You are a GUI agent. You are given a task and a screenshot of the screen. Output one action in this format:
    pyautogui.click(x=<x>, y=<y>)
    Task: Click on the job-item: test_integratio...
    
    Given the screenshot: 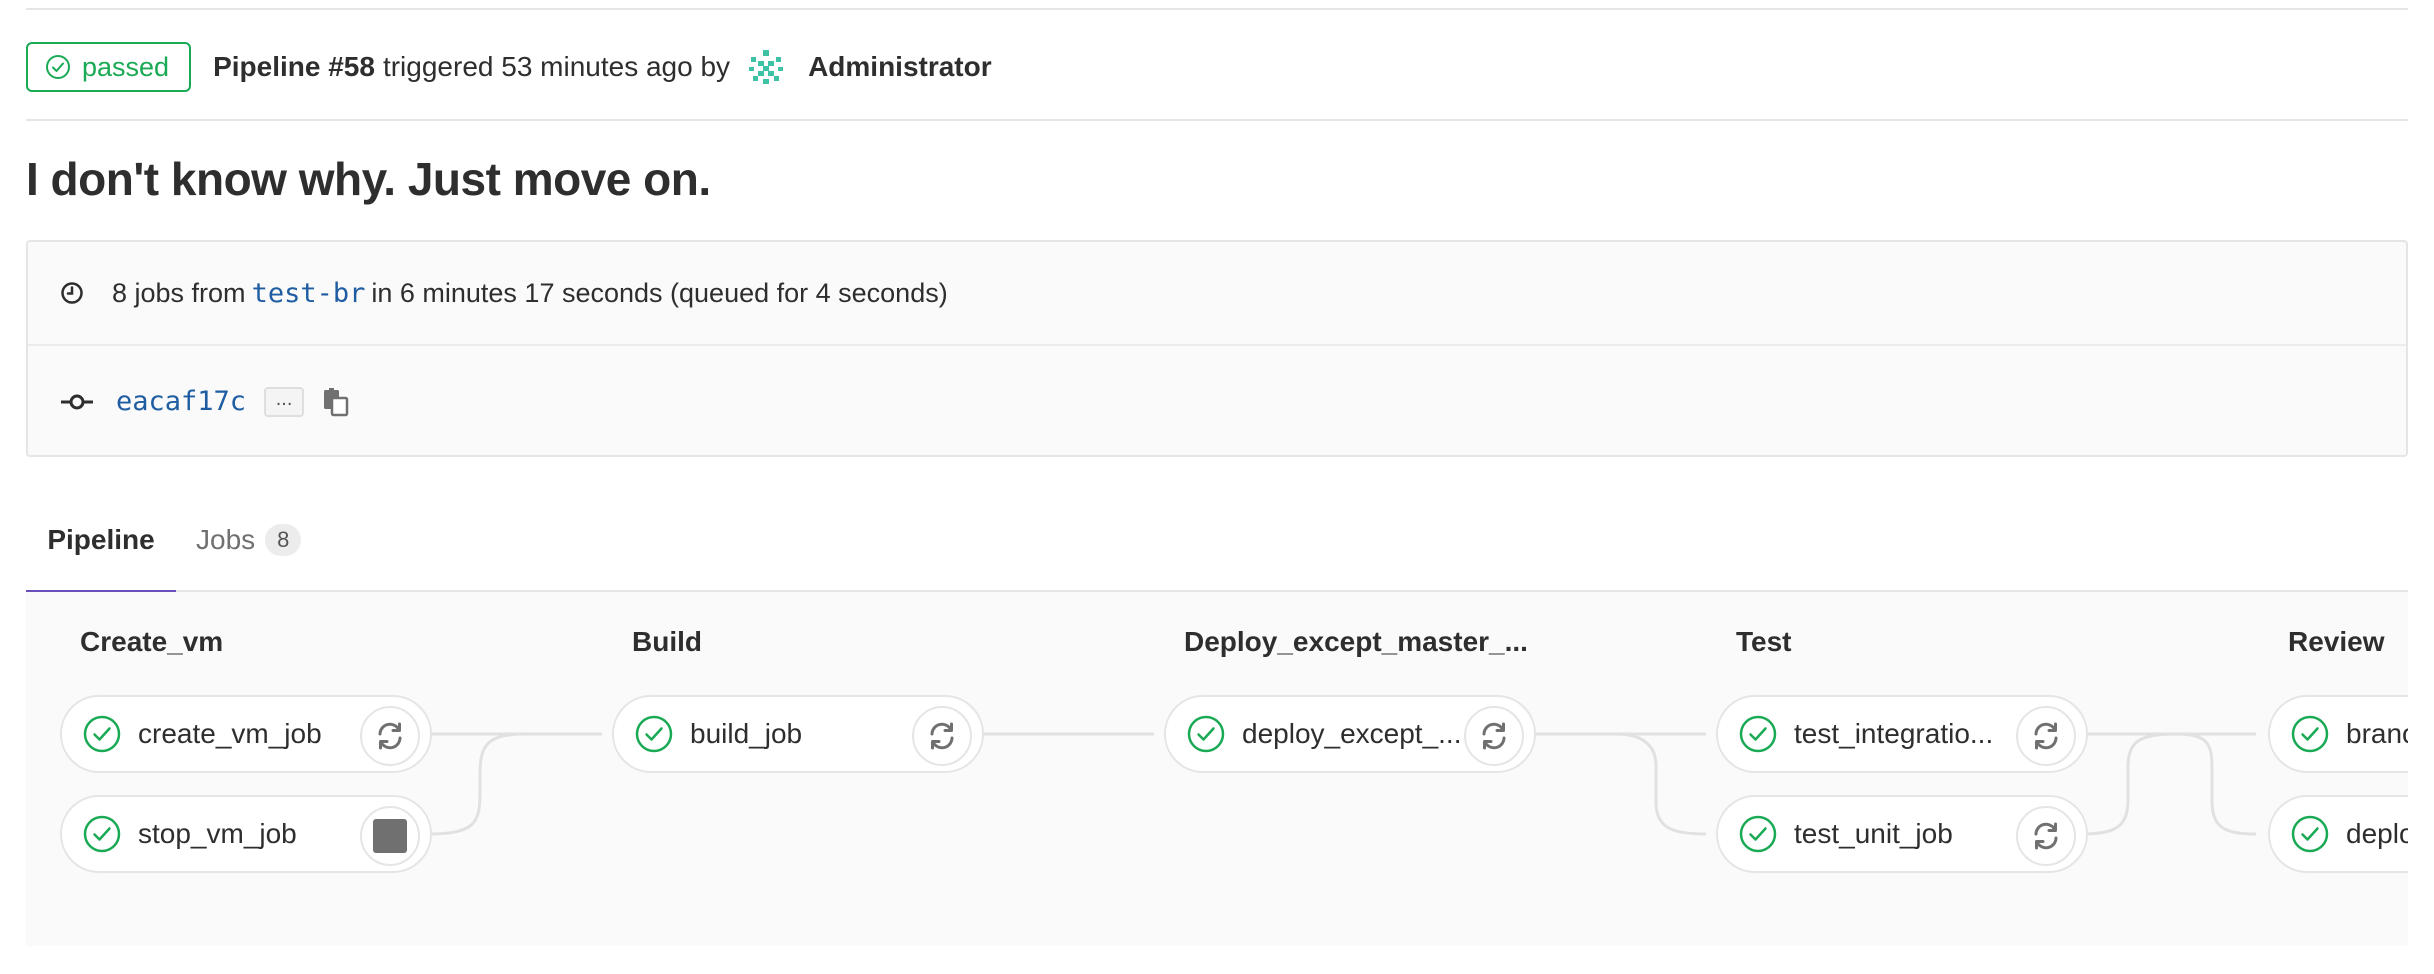 What is the action you would take?
    pyautogui.click(x=1902, y=734)
    